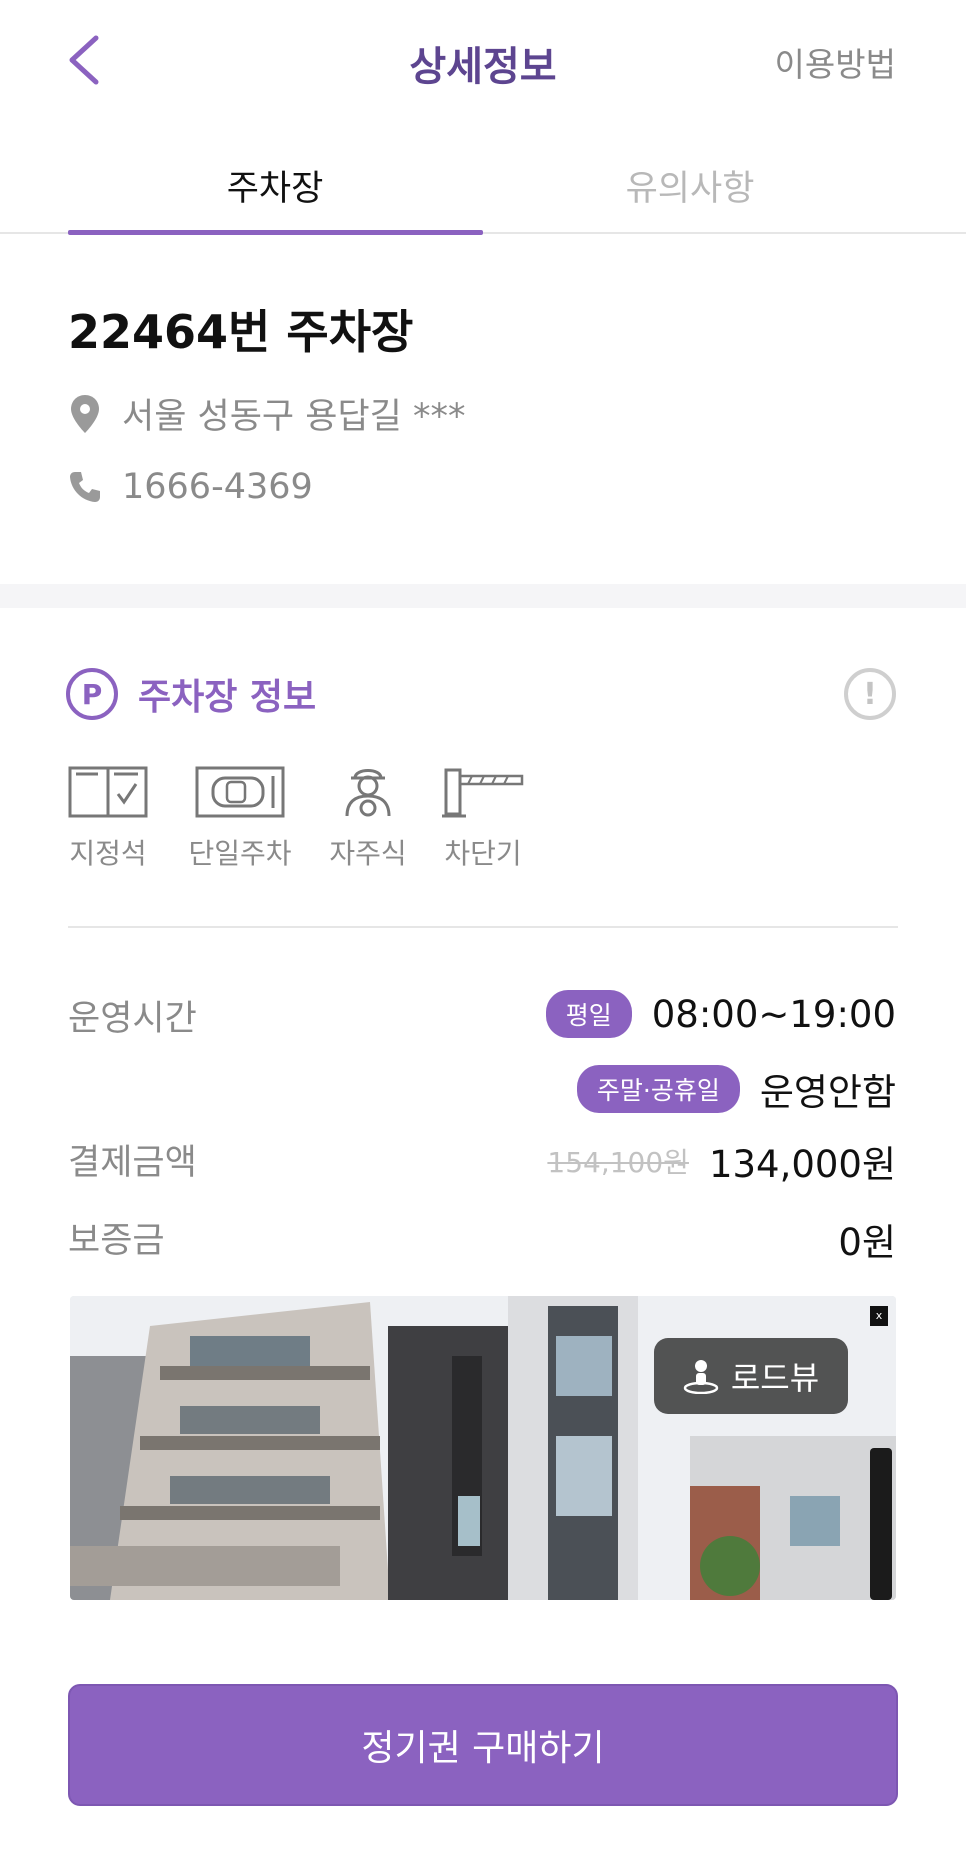 This screenshot has width=966, height=1855. I want to click on address-row: 서울 성동구 용답길 ***, so click(266, 413).